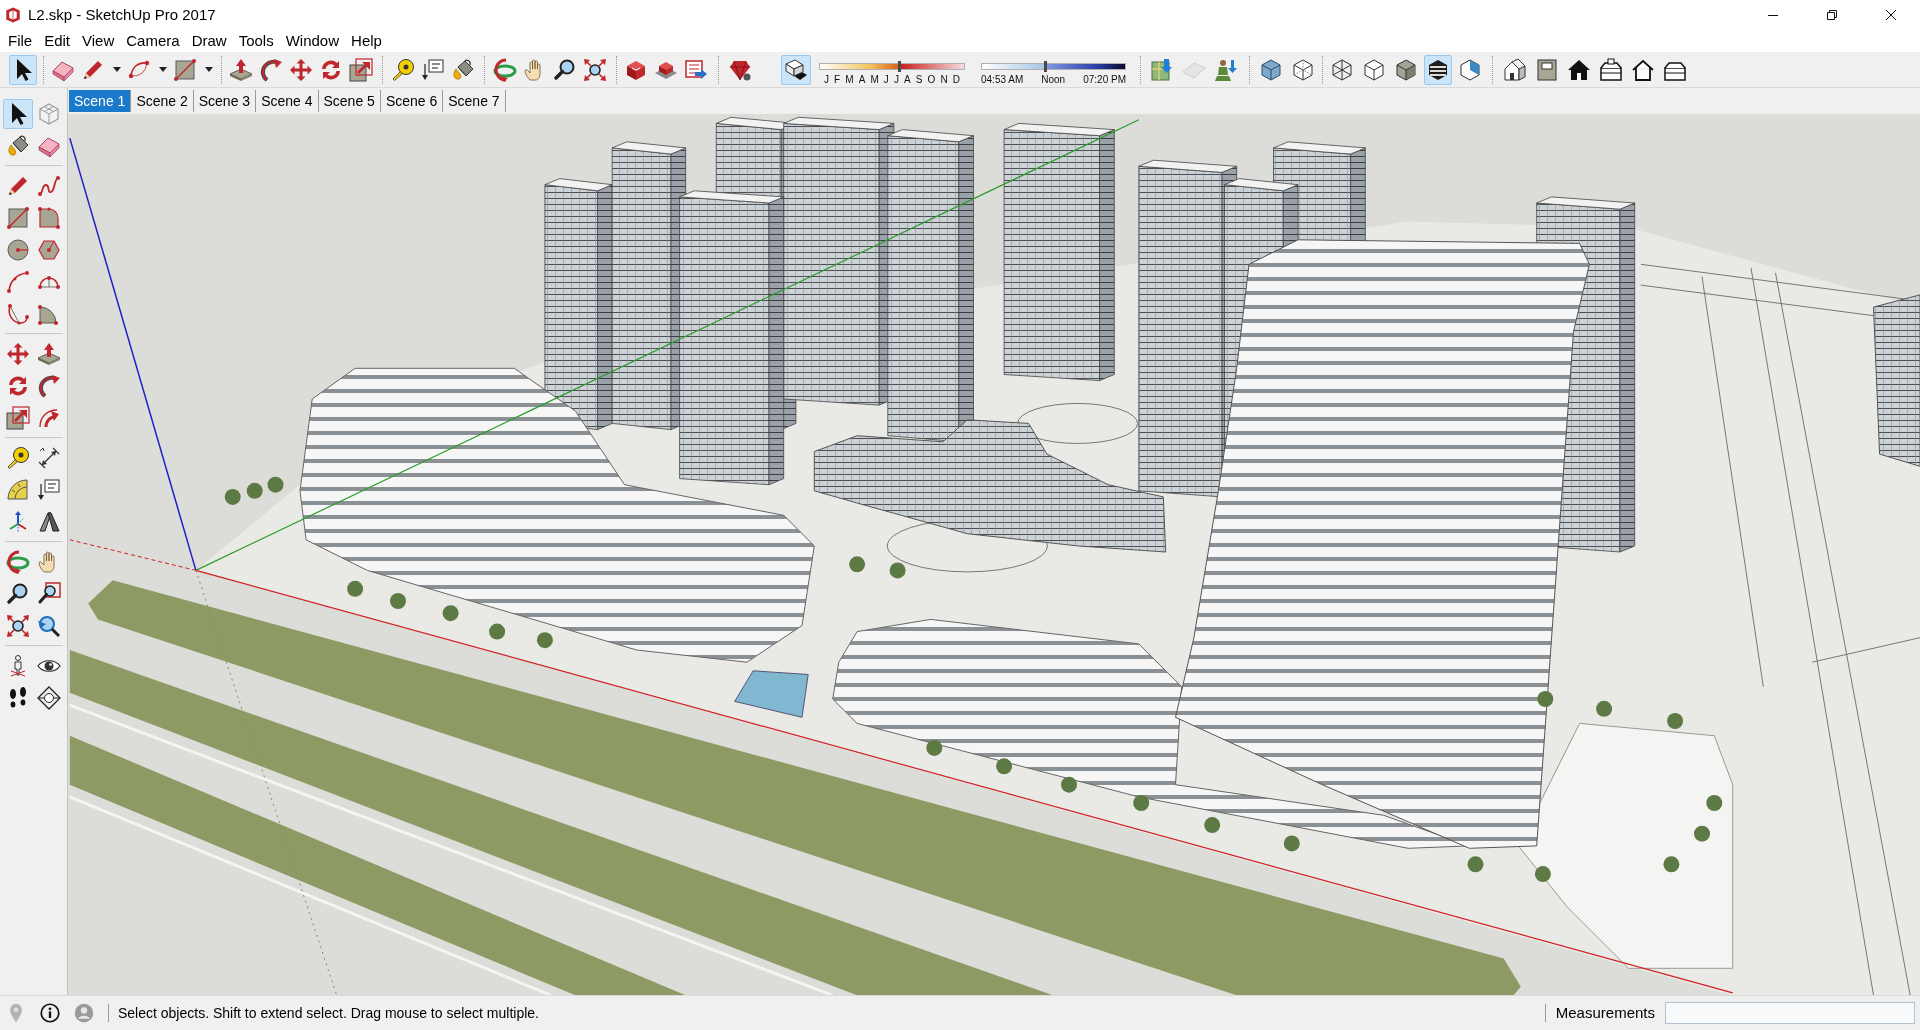 This screenshot has width=1920, height=1030. I want to click on minimize-icon, so click(1772, 15).